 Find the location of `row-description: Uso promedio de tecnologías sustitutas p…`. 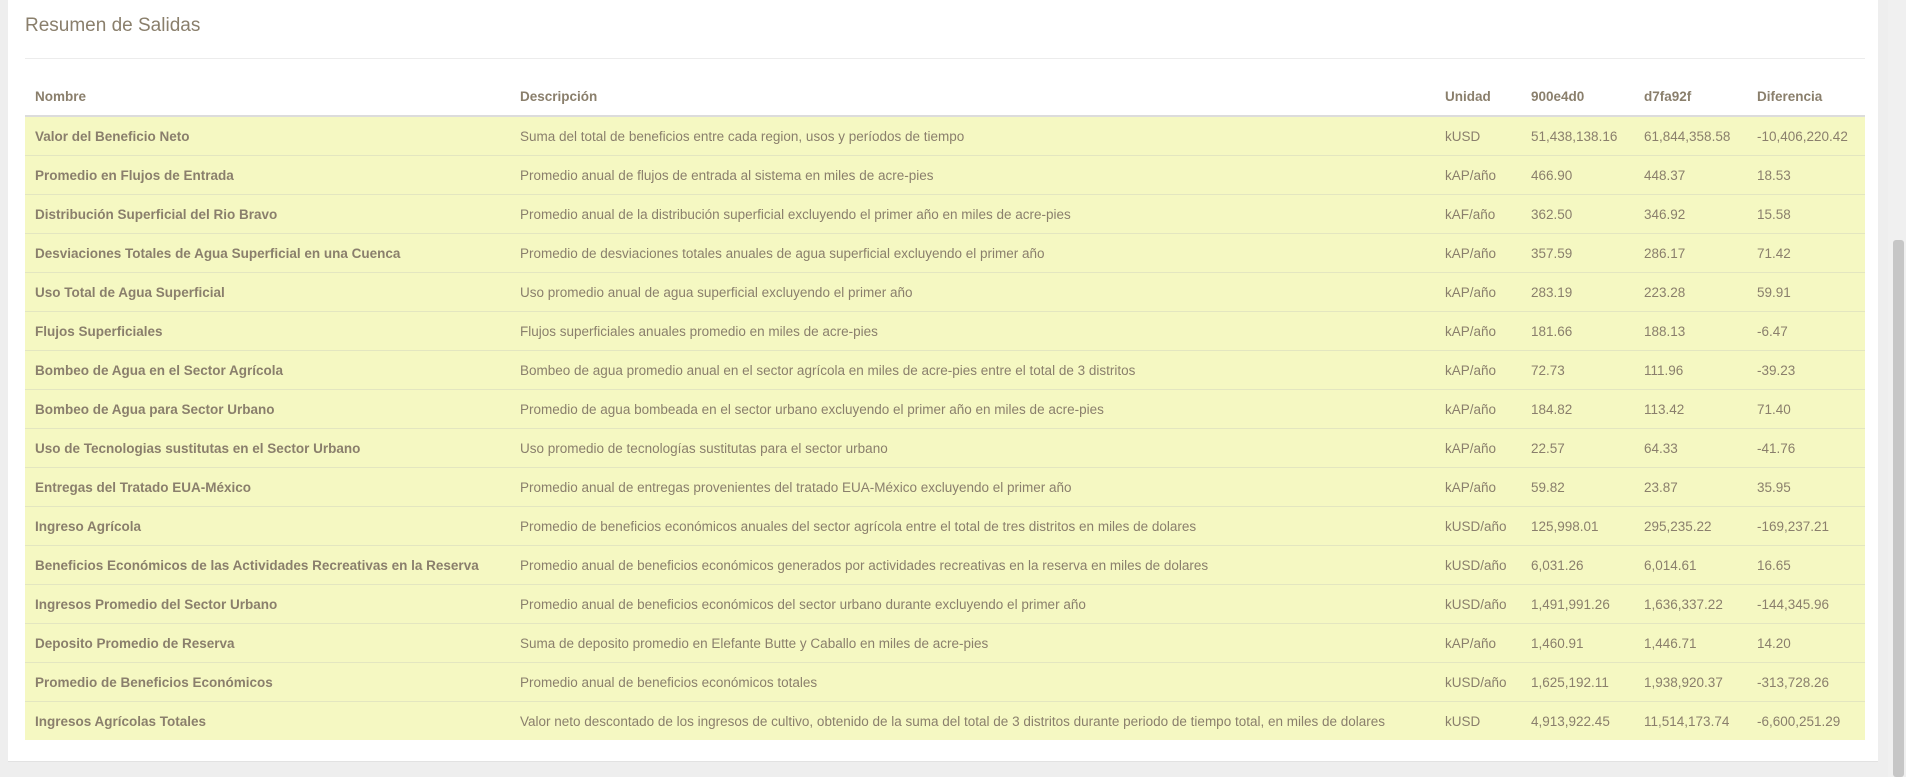

row-description: Uso promedio de tecnologías sustitutas p… is located at coordinates (972, 448).